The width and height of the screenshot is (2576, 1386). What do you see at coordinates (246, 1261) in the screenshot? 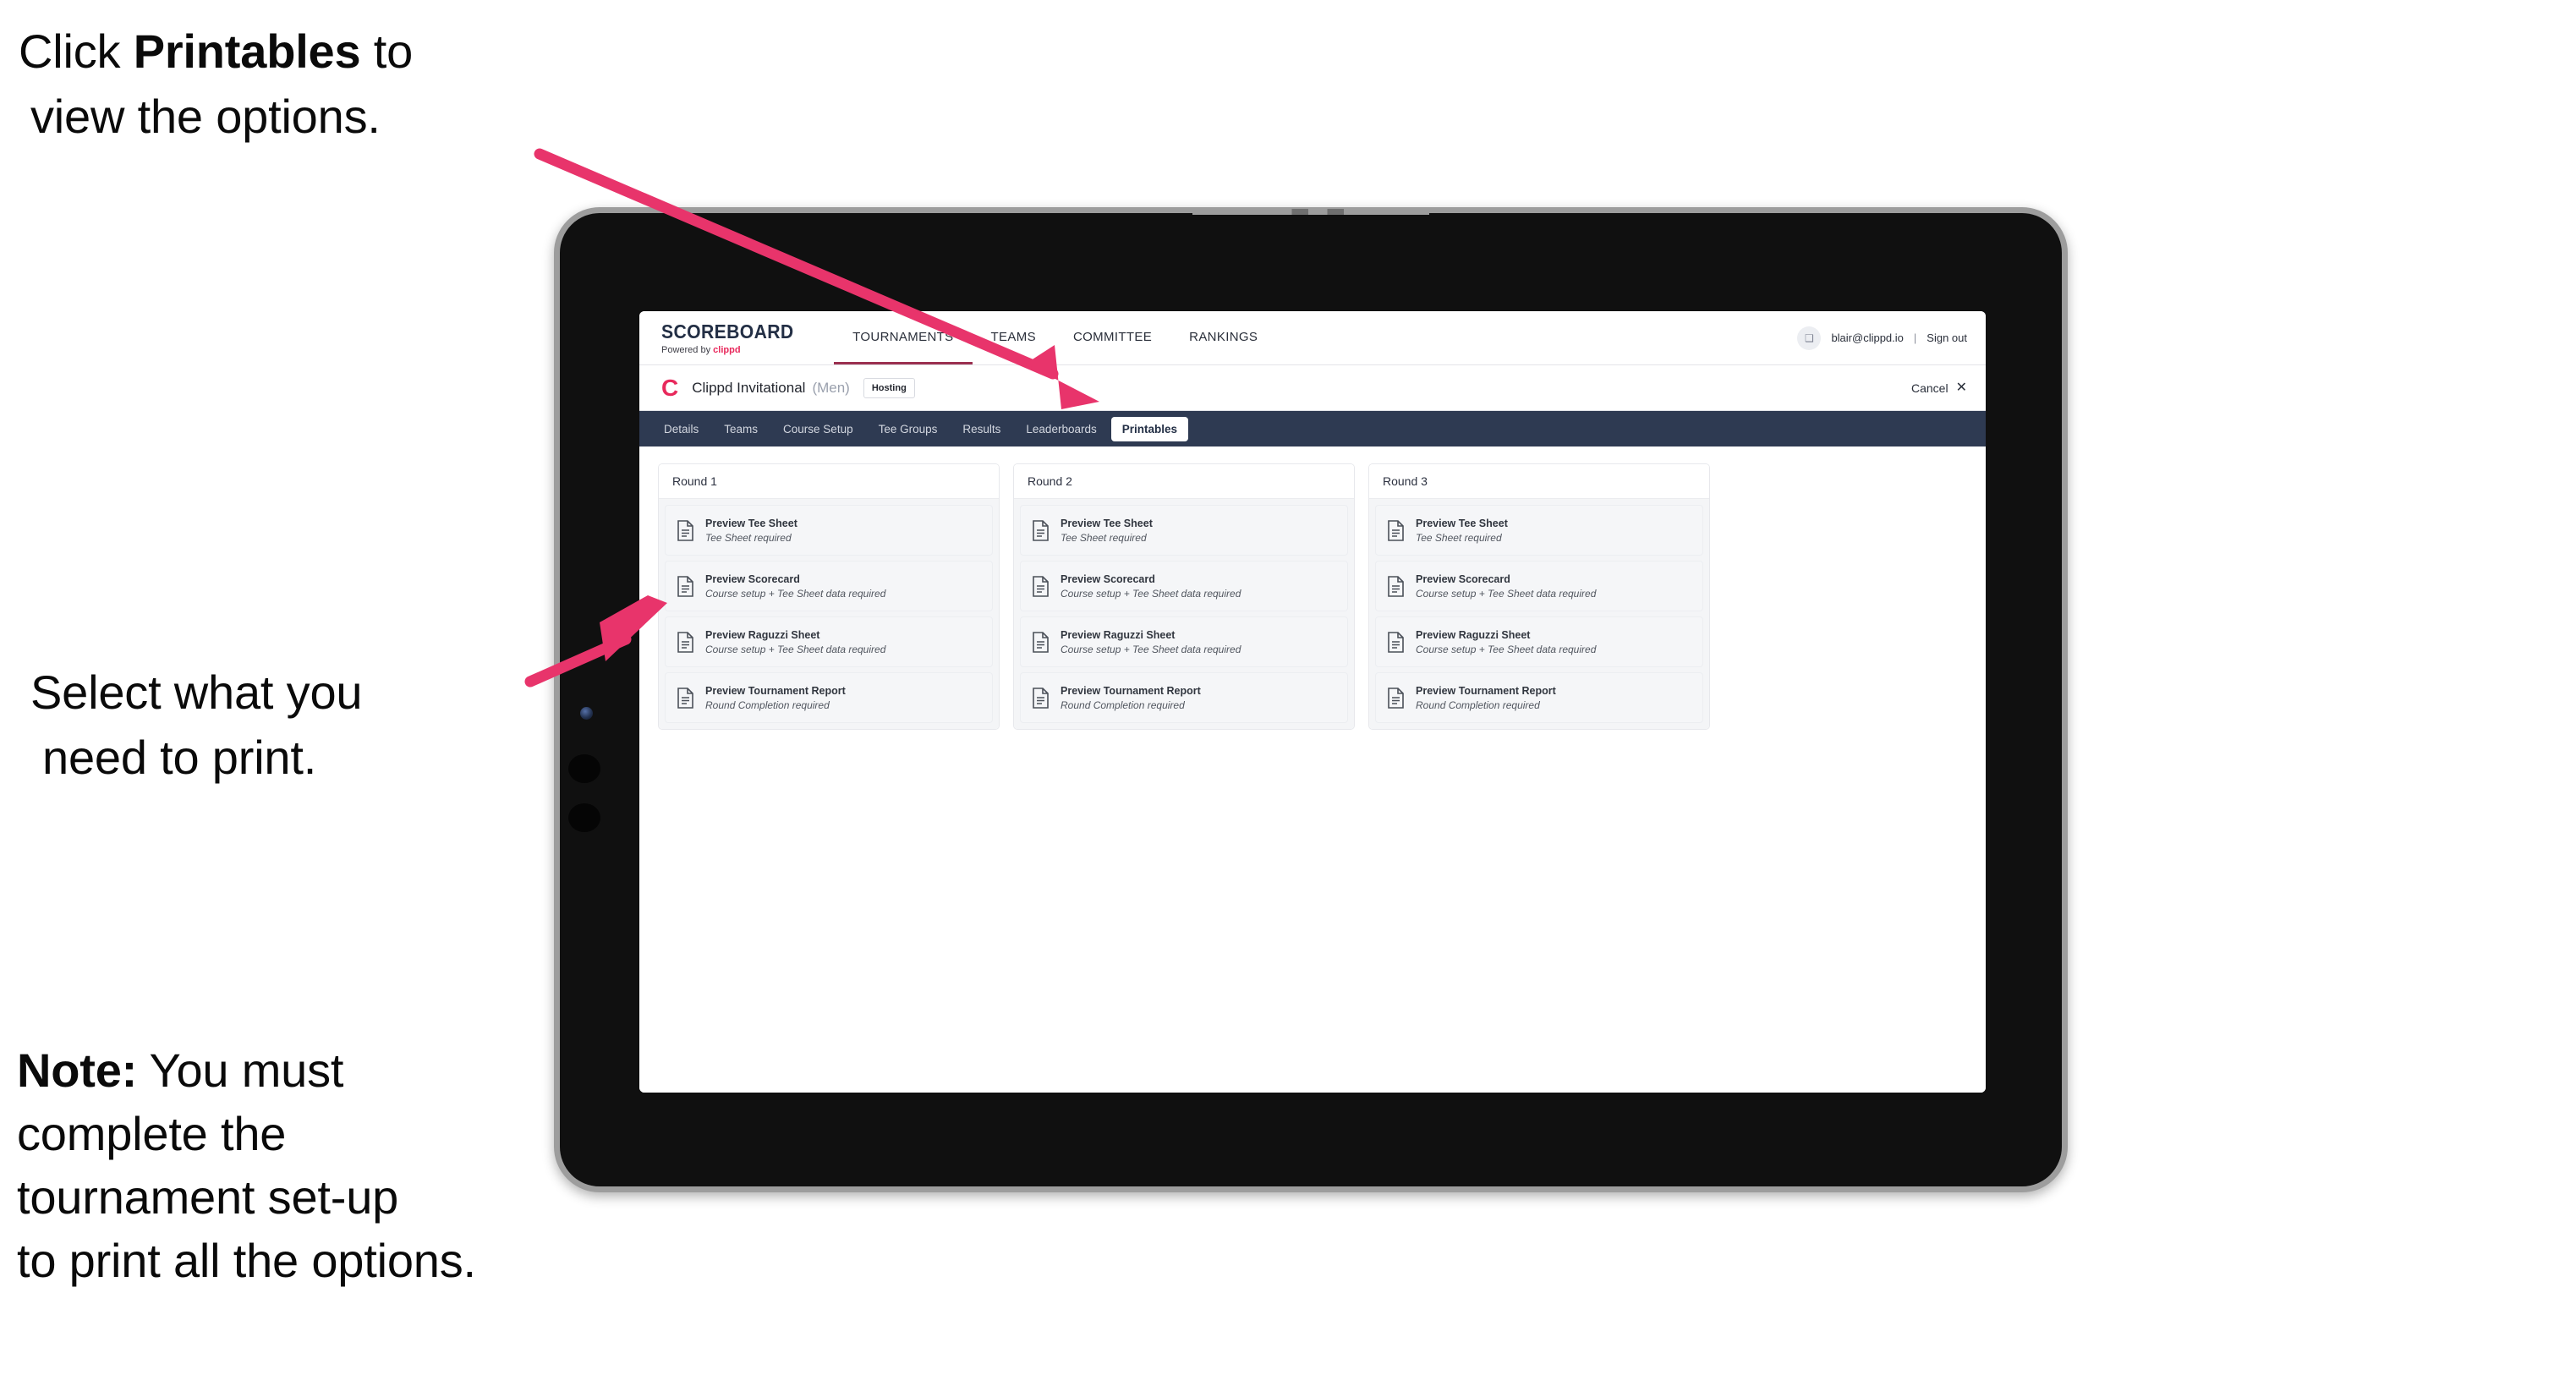
I see `annotation-3-line4: to print all the options.` at bounding box center [246, 1261].